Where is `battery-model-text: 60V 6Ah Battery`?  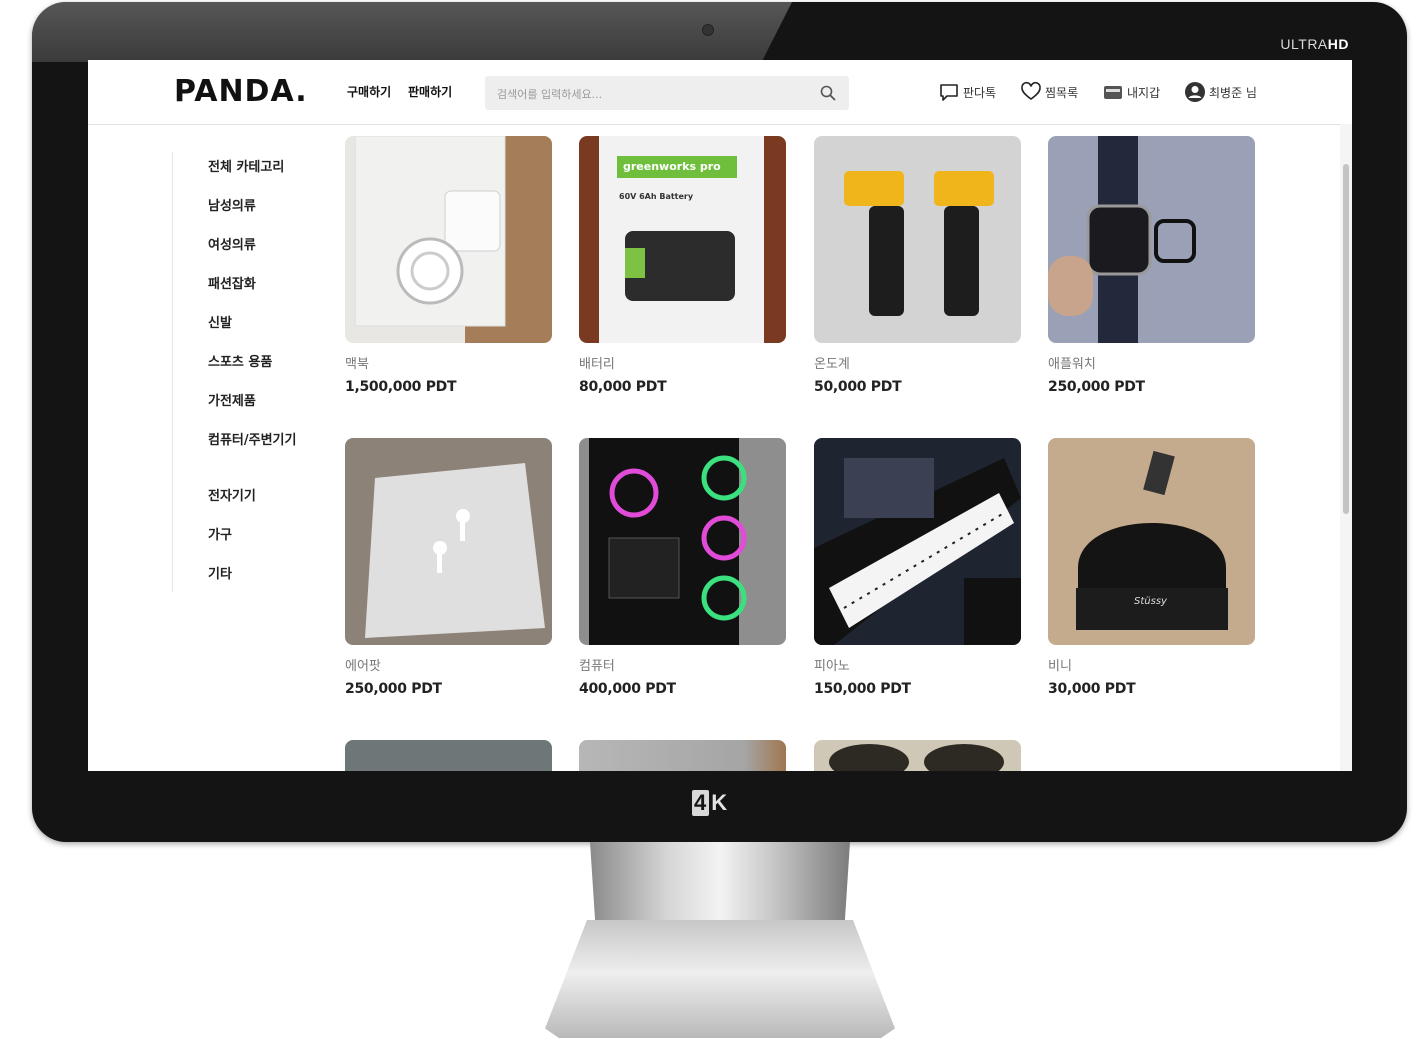
battery-model-text: 60V 6Ah Battery is located at coordinates (656, 196).